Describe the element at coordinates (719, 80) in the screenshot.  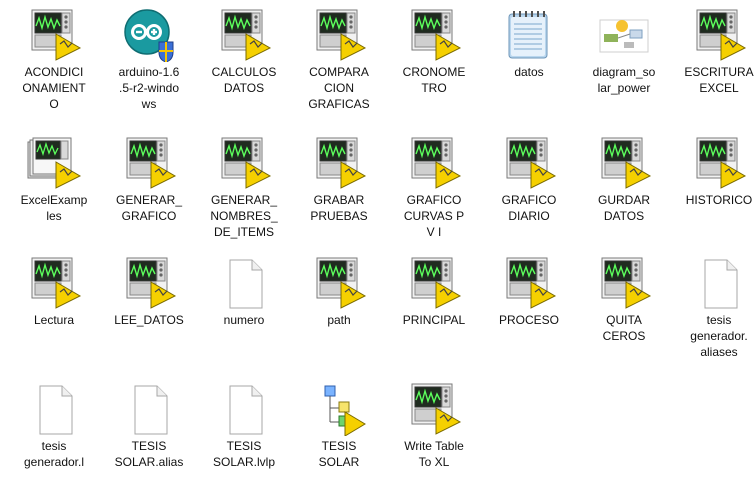
I see `file-label: ESCRITURA EXCEL` at that location.